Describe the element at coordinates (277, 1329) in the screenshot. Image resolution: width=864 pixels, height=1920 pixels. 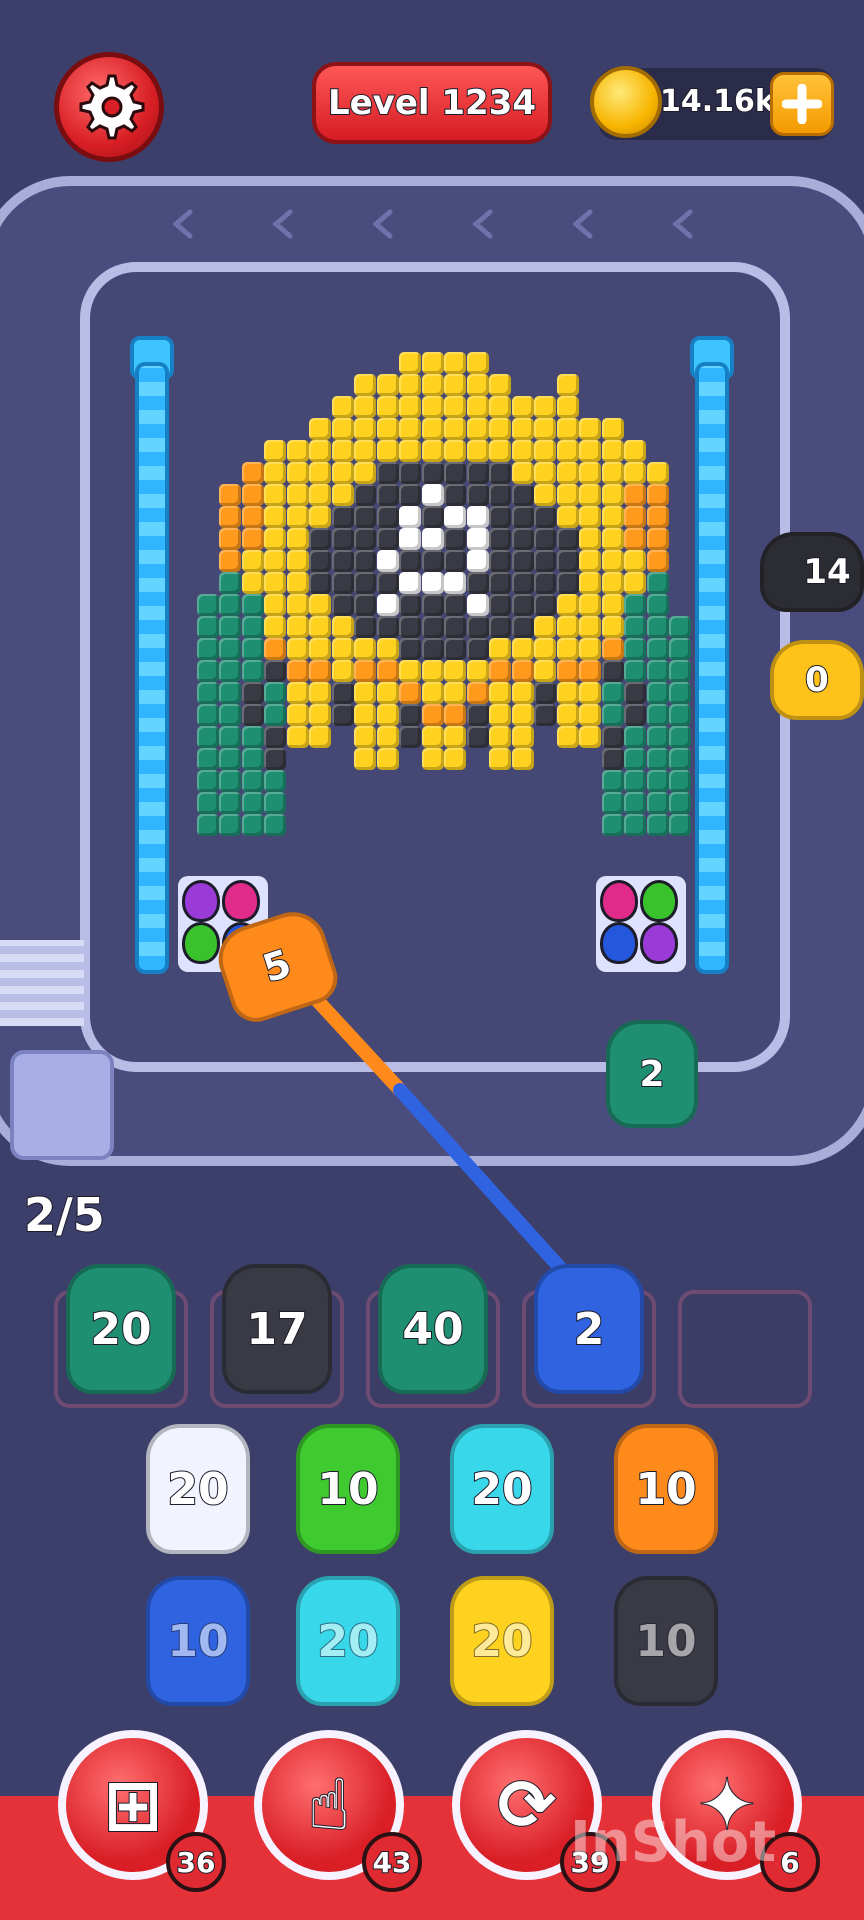
I see `slot-shooter: 17` at that location.